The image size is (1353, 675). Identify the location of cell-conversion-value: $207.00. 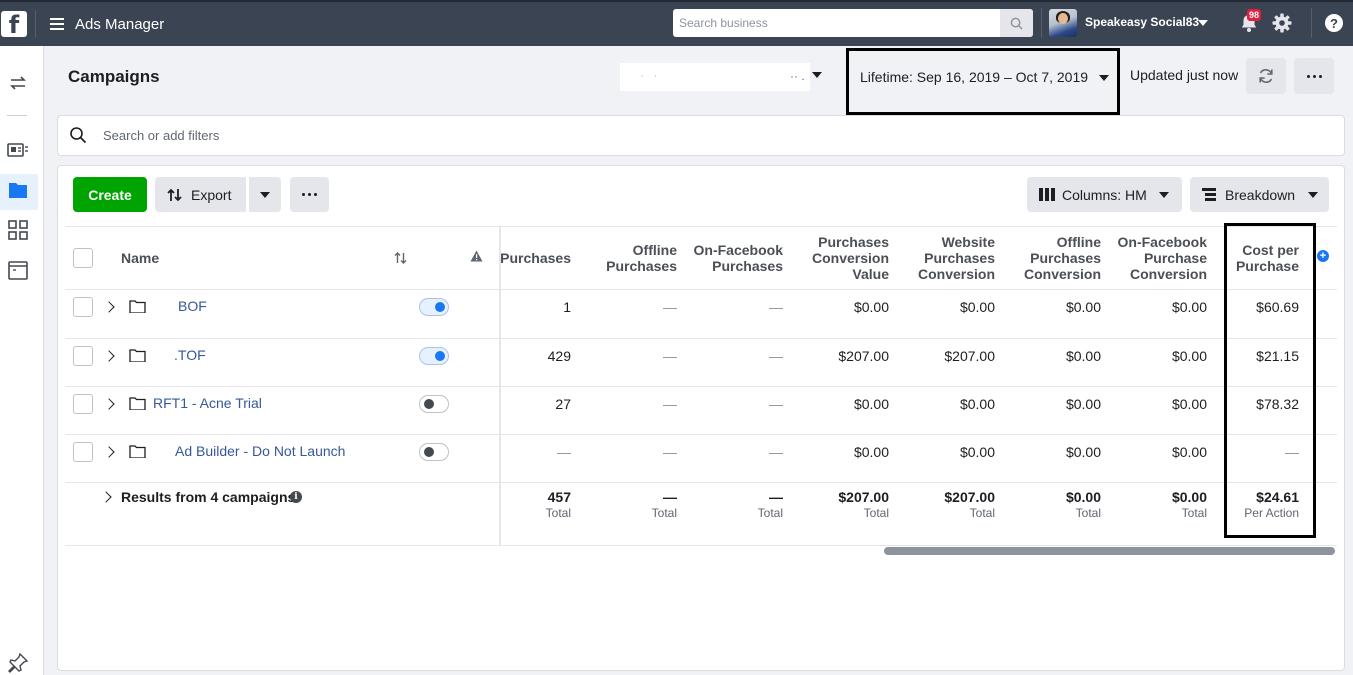
(863, 356).